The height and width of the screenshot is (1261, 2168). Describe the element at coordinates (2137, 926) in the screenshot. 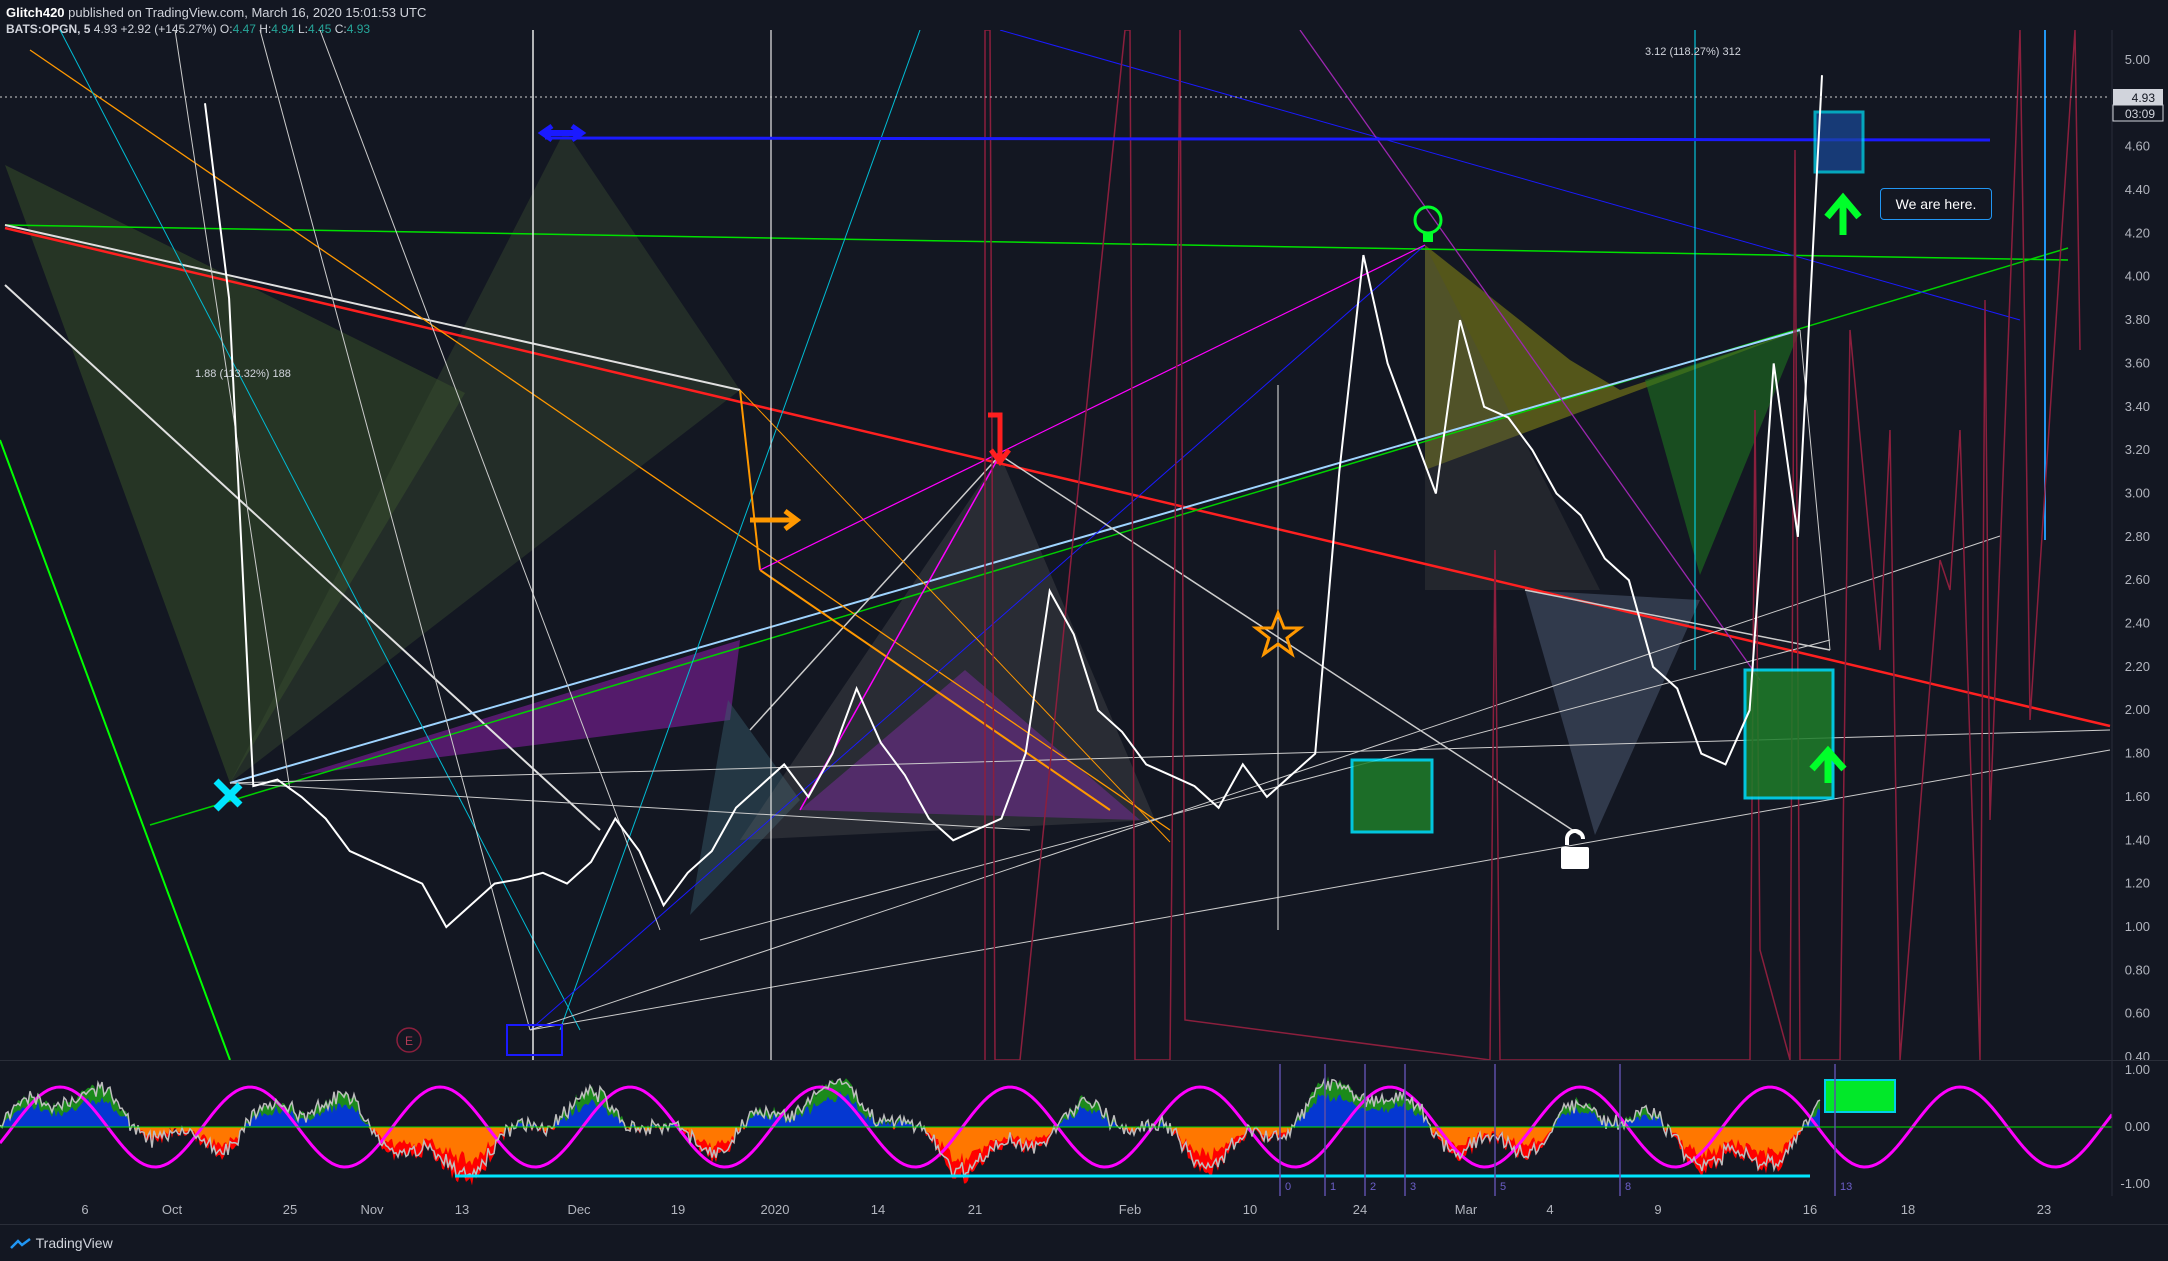

I see `price-axis-tick: 1.00` at that location.